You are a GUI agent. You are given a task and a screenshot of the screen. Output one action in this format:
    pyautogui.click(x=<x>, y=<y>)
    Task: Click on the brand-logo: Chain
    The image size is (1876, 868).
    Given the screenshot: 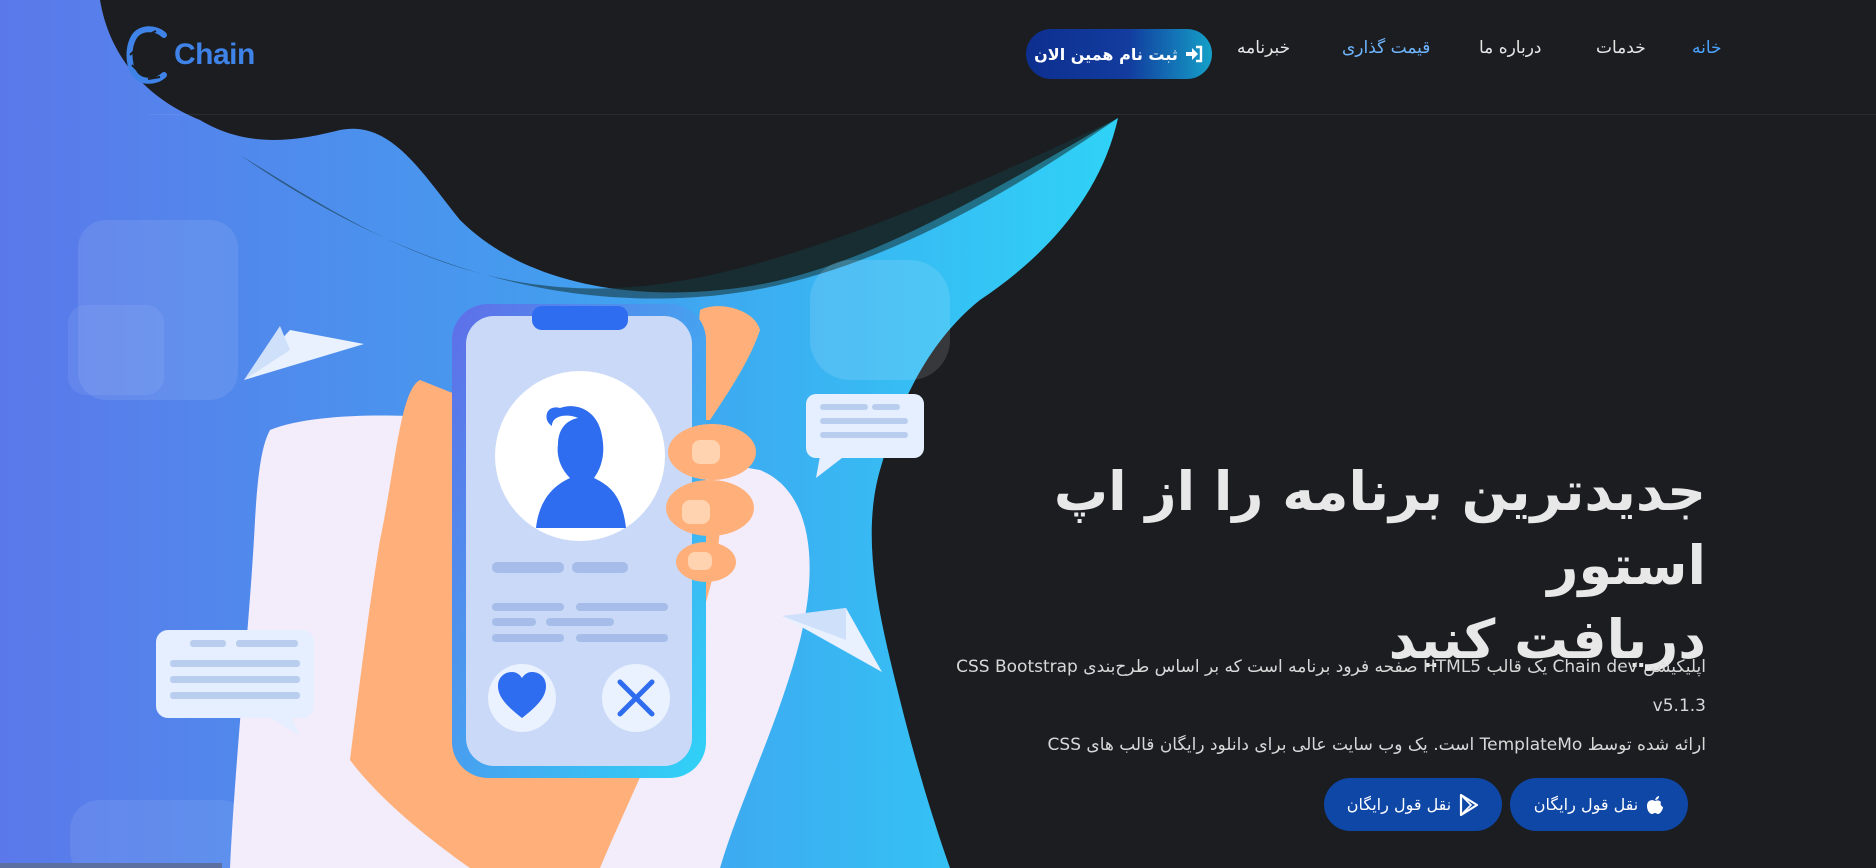 What is the action you would take?
    pyautogui.click(x=190, y=55)
    